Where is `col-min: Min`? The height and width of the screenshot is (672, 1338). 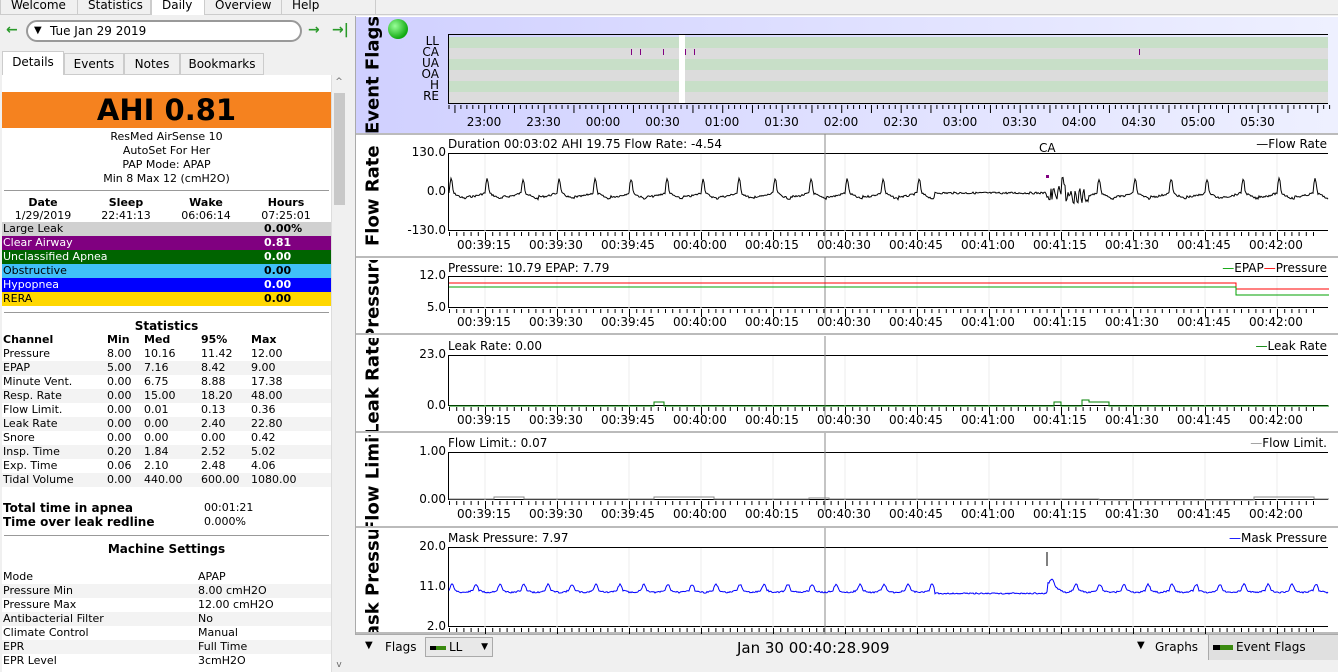
col-min: Min is located at coordinates (118, 339).